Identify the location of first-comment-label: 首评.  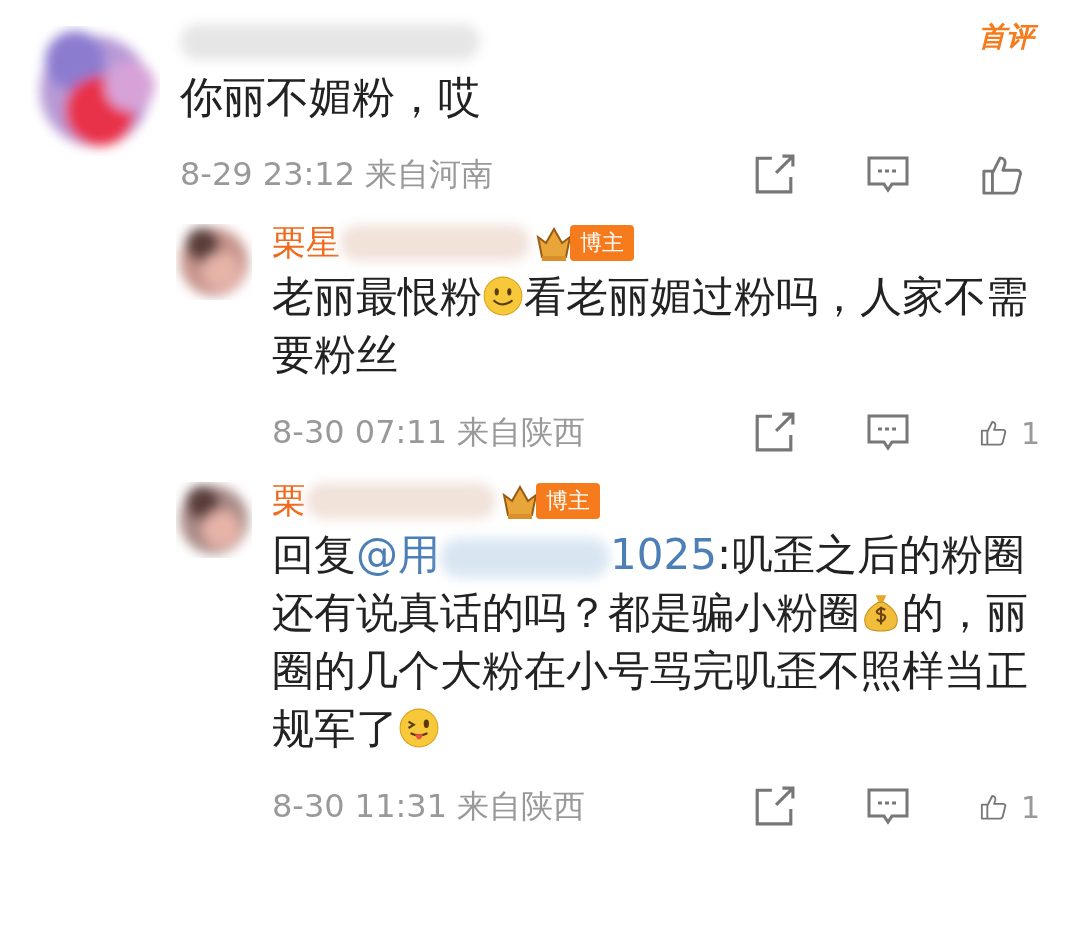
(1006, 37).